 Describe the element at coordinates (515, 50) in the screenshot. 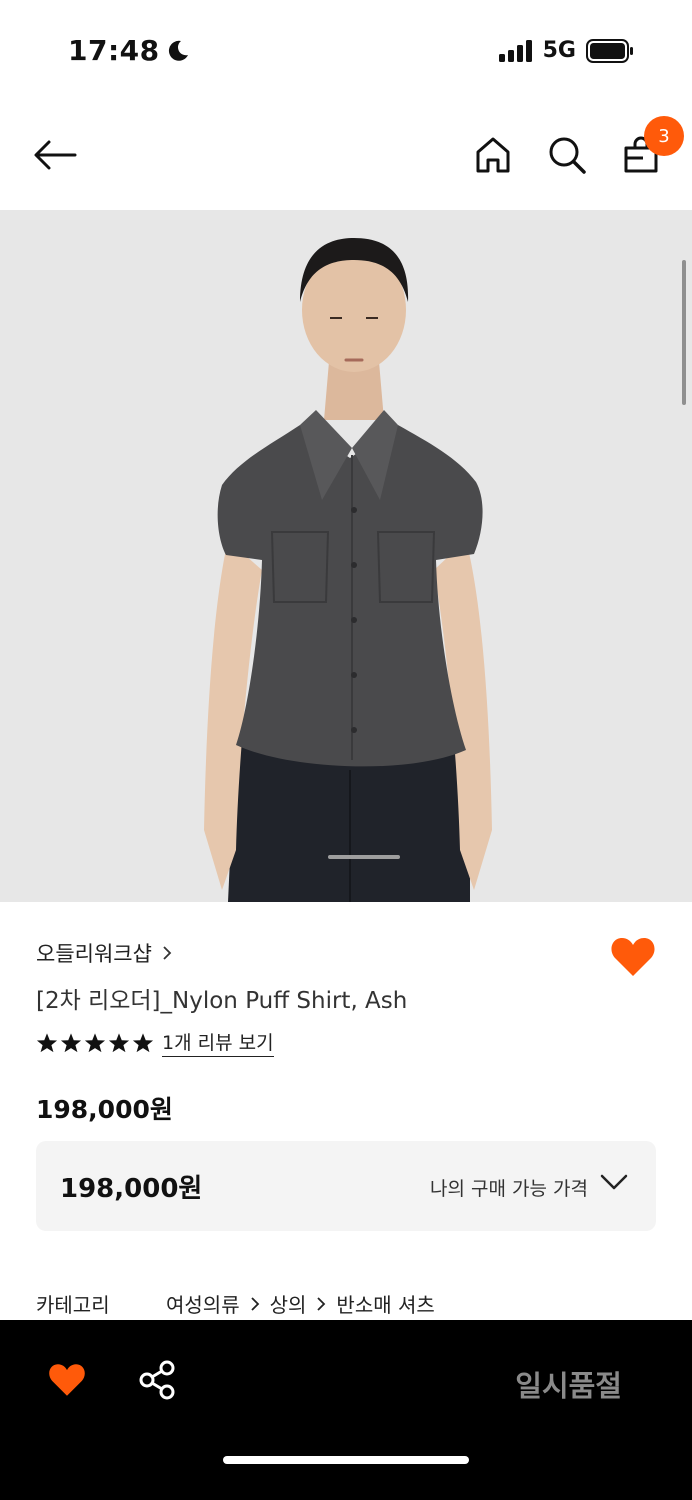

I see `signal-icon` at that location.